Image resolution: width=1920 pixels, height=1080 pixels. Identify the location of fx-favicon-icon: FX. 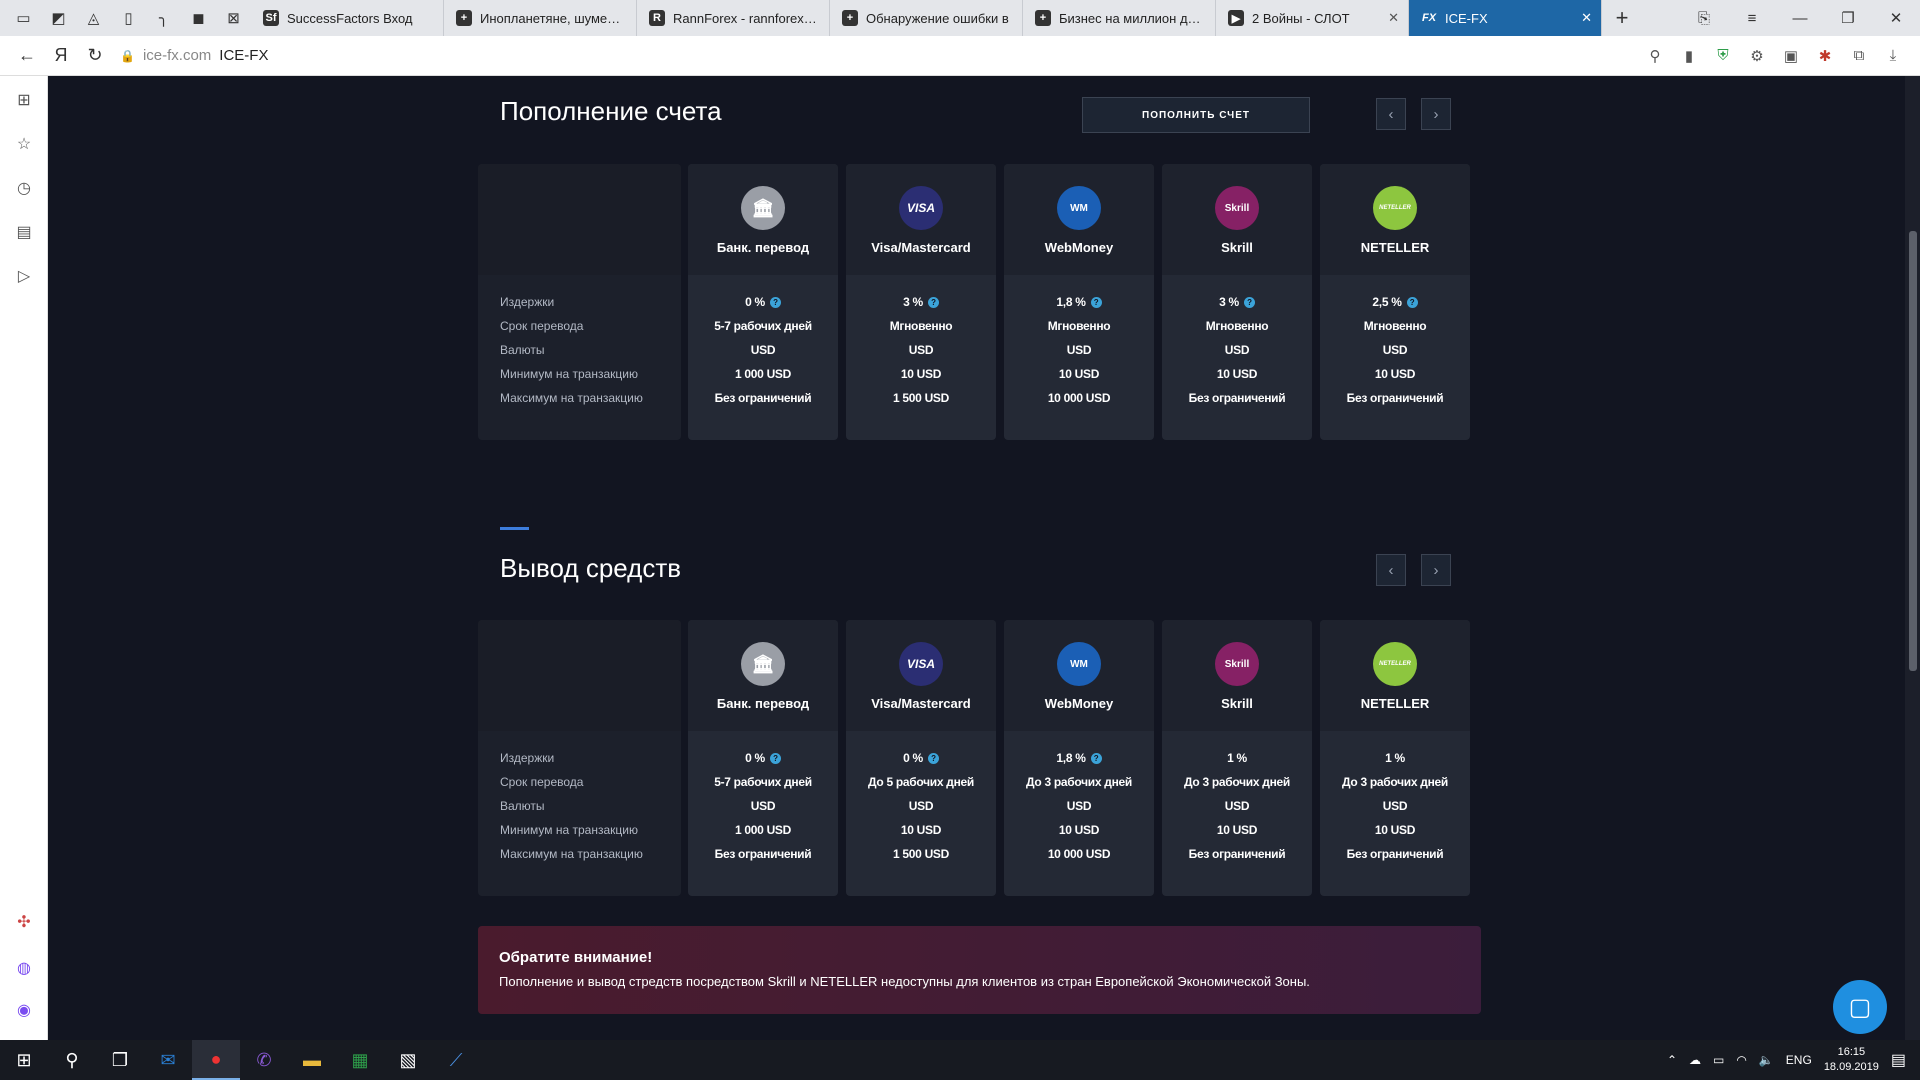
(1429, 18).